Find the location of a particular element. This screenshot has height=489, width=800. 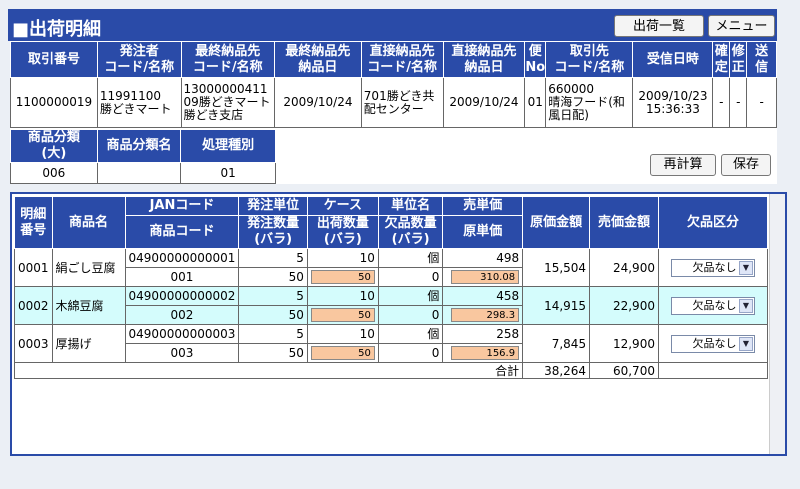

category-name is located at coordinates (139, 173).